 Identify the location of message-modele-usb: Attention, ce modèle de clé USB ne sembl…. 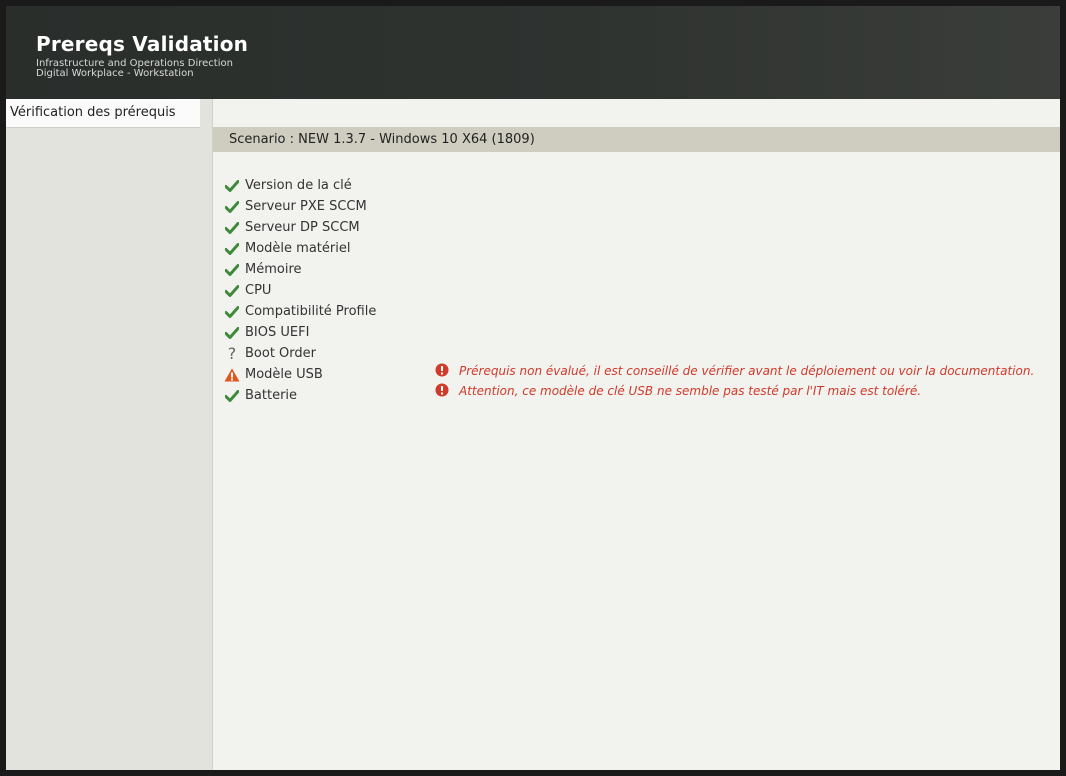
(734, 391).